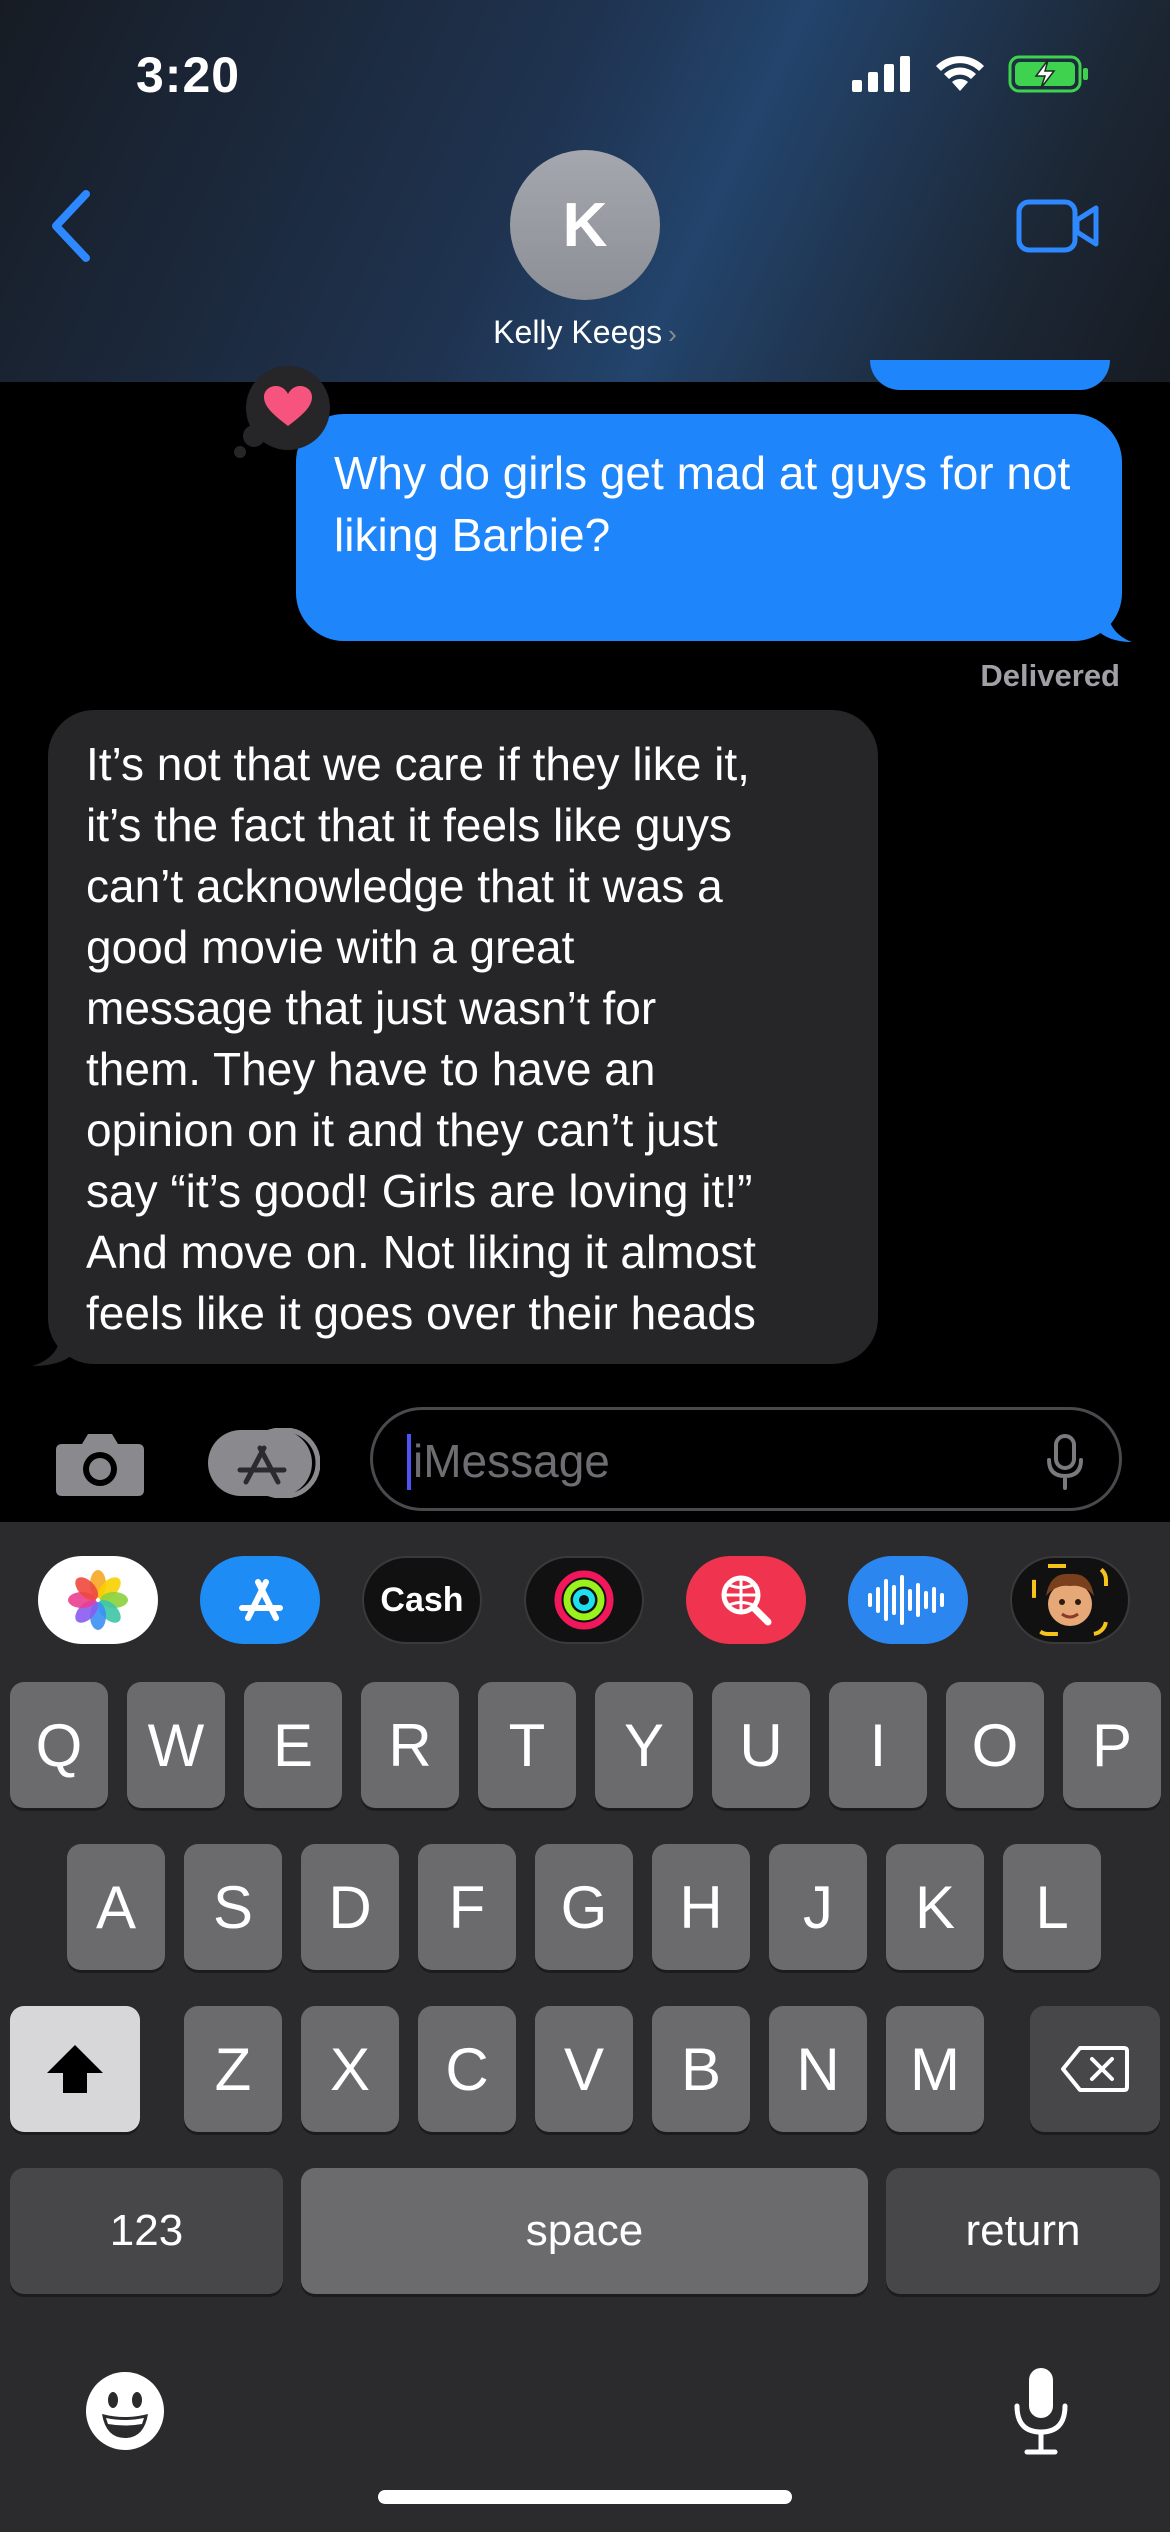 The height and width of the screenshot is (2532, 1170). Describe the element at coordinates (233, 1907) in the screenshot. I see `key-s: S` at that location.